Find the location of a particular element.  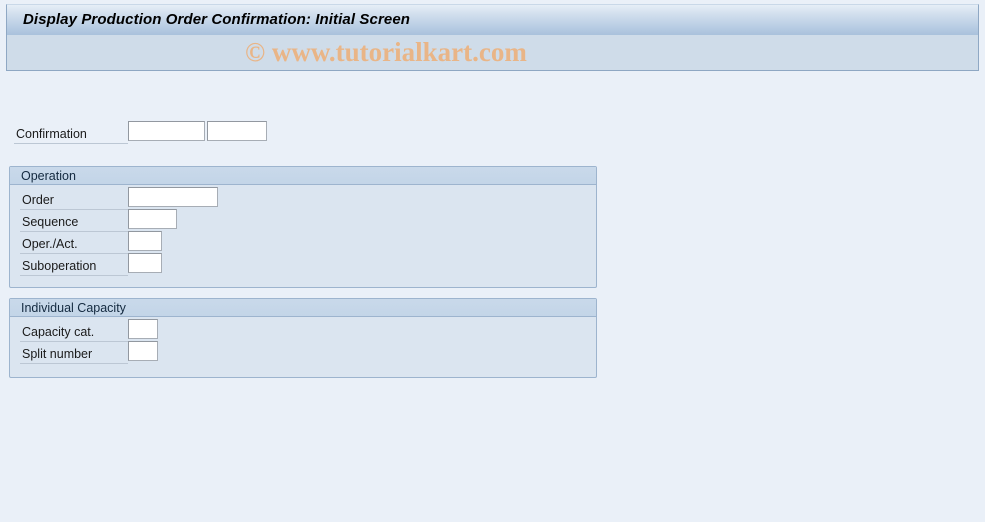

confirmation-label-rule is located at coordinates (71, 143).